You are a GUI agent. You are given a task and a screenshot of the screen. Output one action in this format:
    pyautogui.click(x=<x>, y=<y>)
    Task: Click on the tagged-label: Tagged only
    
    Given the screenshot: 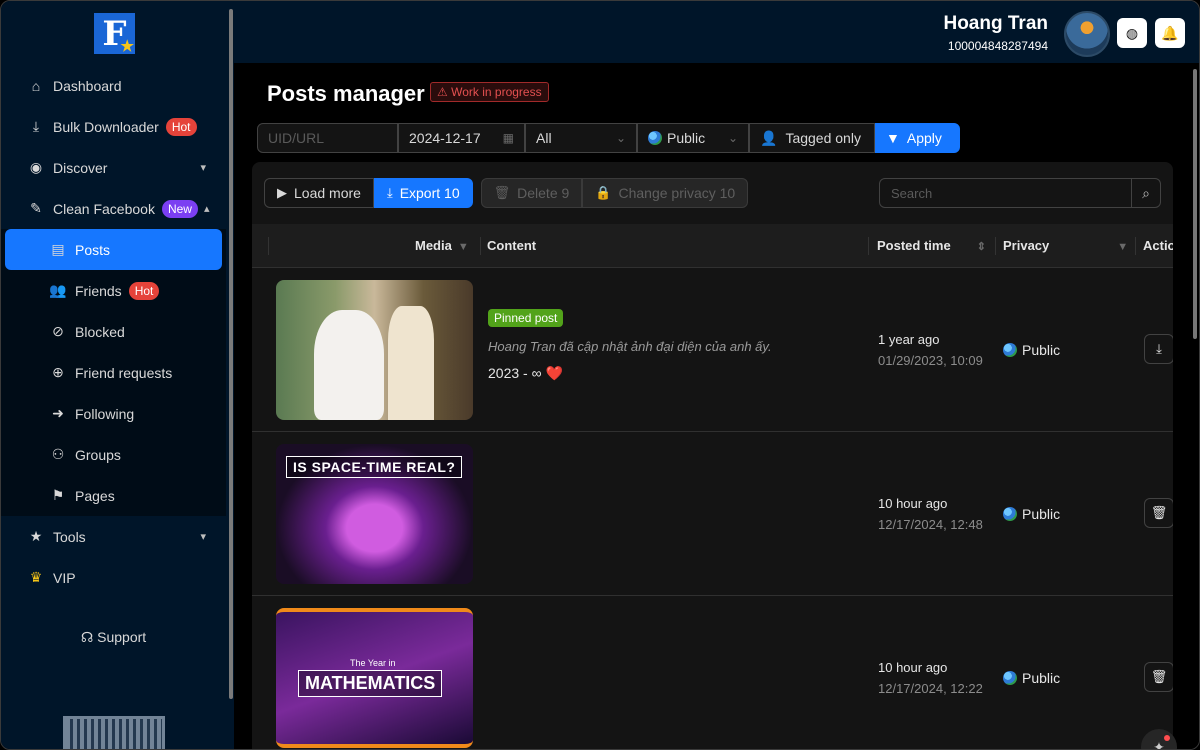 What is the action you would take?
    pyautogui.click(x=823, y=138)
    